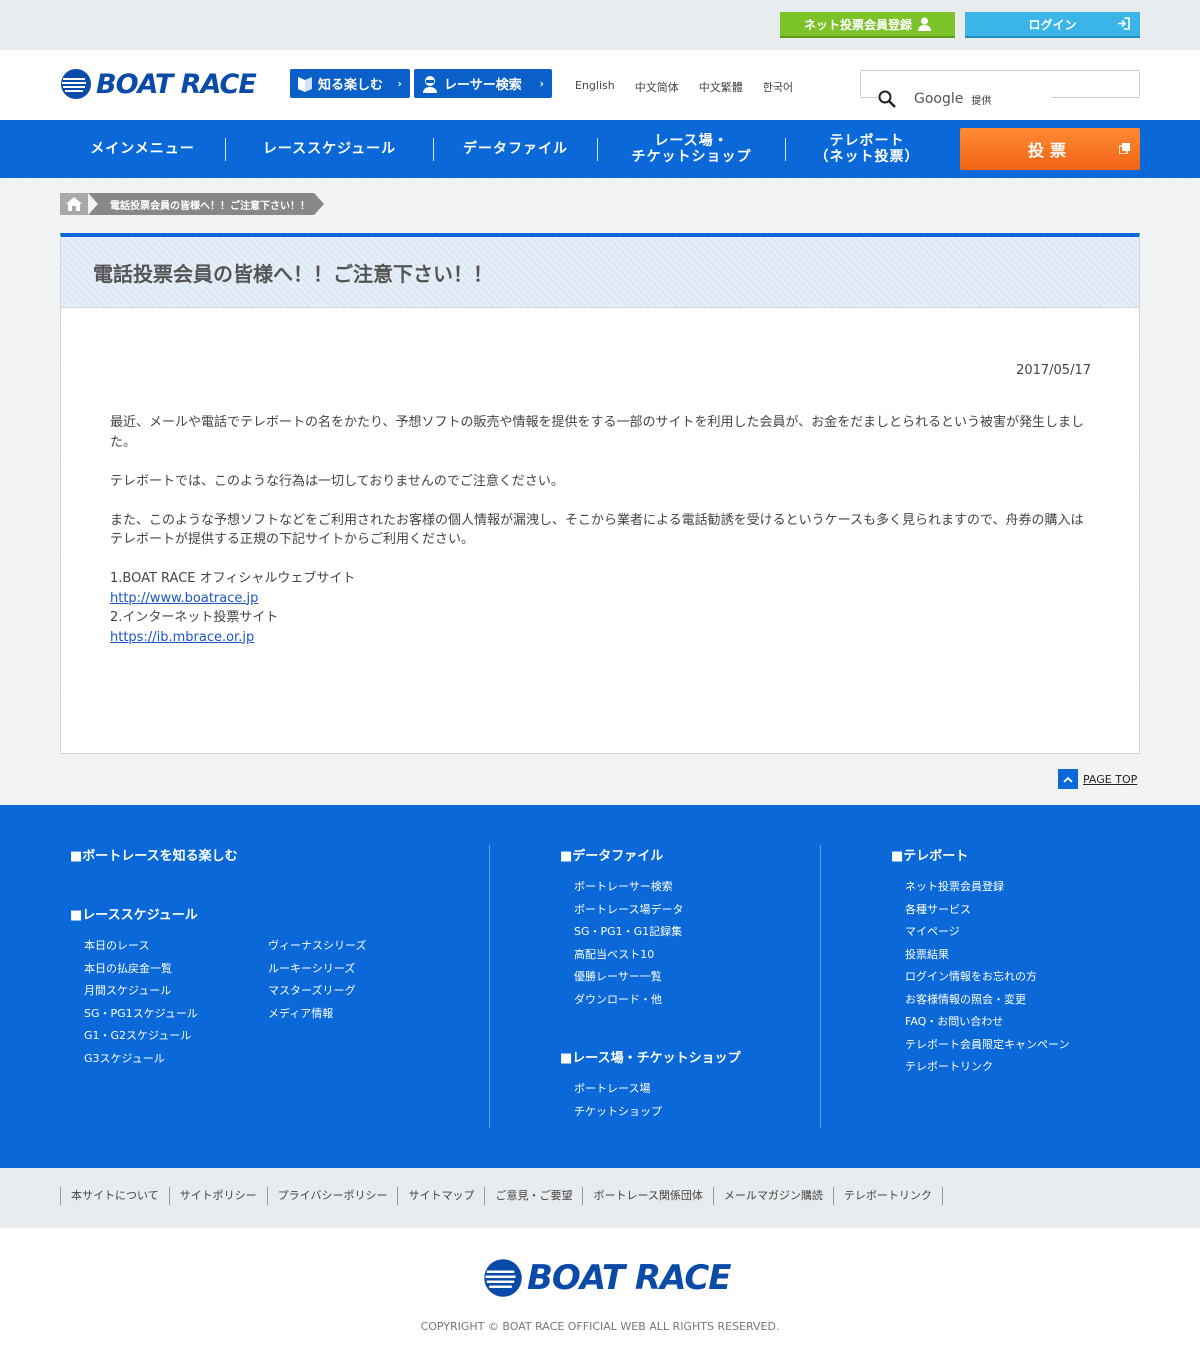  Describe the element at coordinates (980, 1067) in the screenshot. I see `footer-link: テレボートリンク` at that location.